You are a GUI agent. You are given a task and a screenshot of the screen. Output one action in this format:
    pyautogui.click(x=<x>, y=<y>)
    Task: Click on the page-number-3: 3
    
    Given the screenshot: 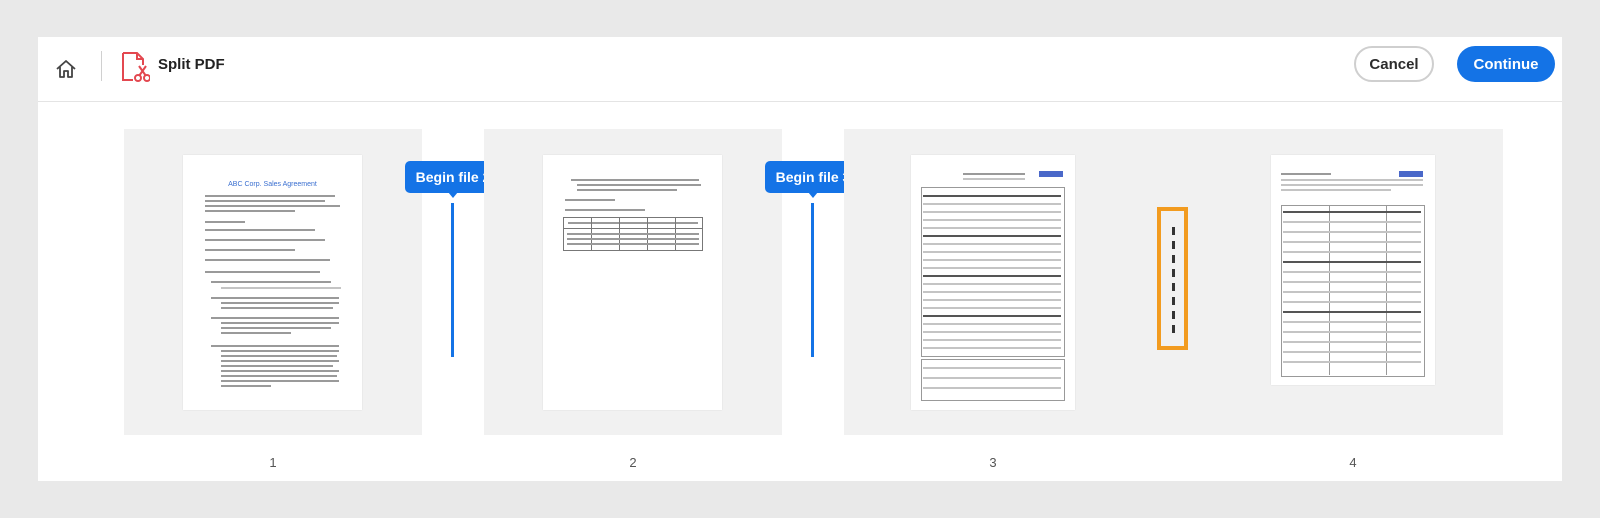 What is the action you would take?
    pyautogui.click(x=993, y=462)
    